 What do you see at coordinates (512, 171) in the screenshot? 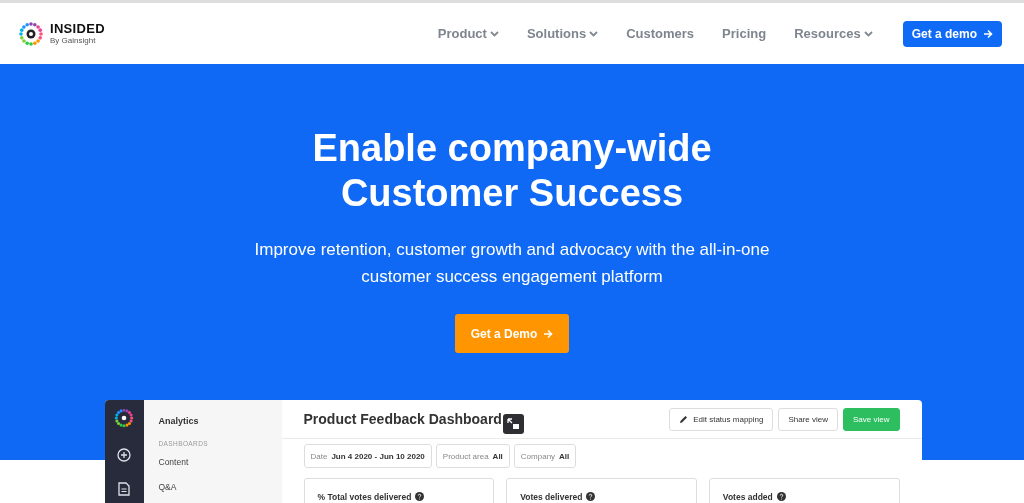
I see `hero-title: Enable company-wide Customer Success` at bounding box center [512, 171].